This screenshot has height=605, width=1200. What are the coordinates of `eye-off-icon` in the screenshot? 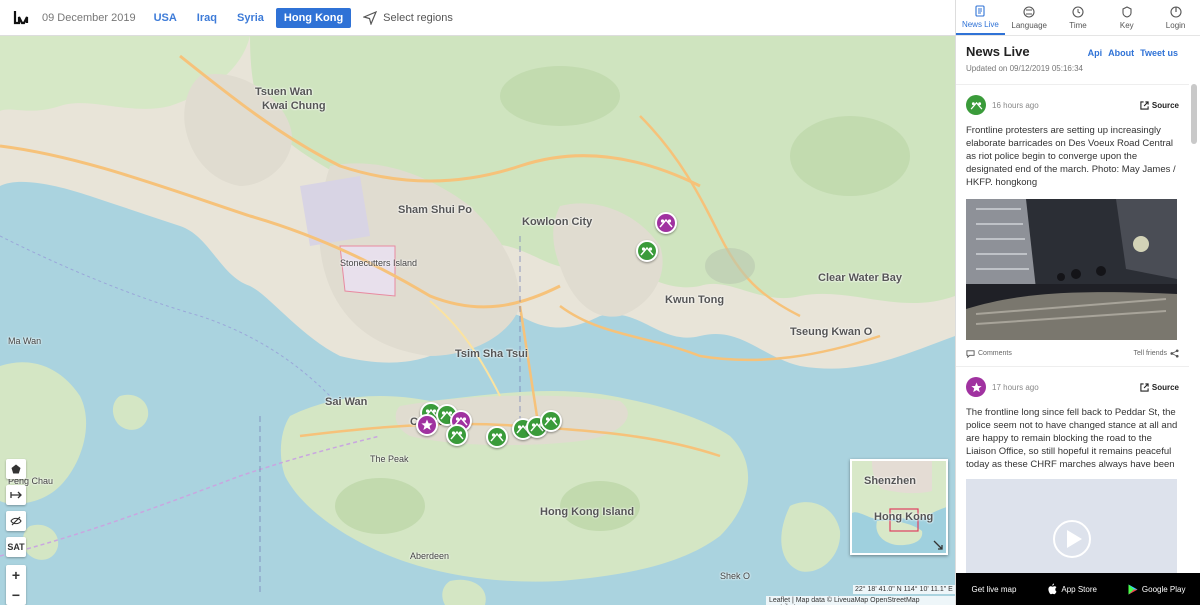 It's located at (16, 521).